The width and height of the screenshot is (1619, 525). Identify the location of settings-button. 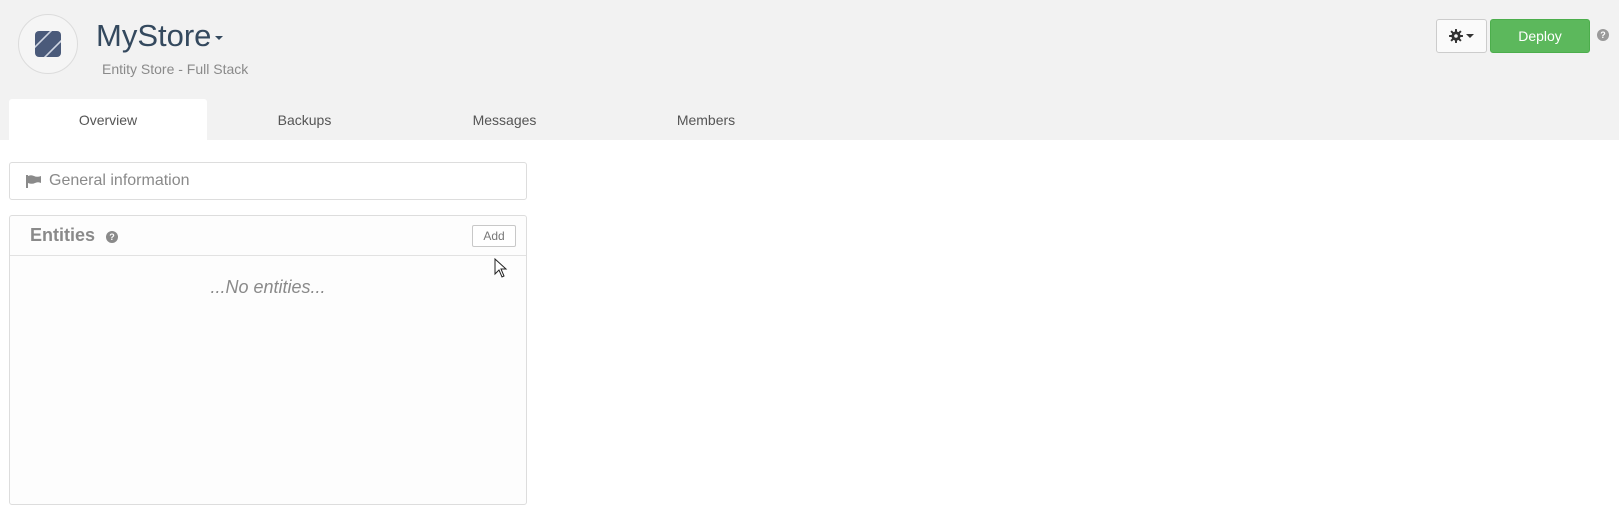
(1461, 36).